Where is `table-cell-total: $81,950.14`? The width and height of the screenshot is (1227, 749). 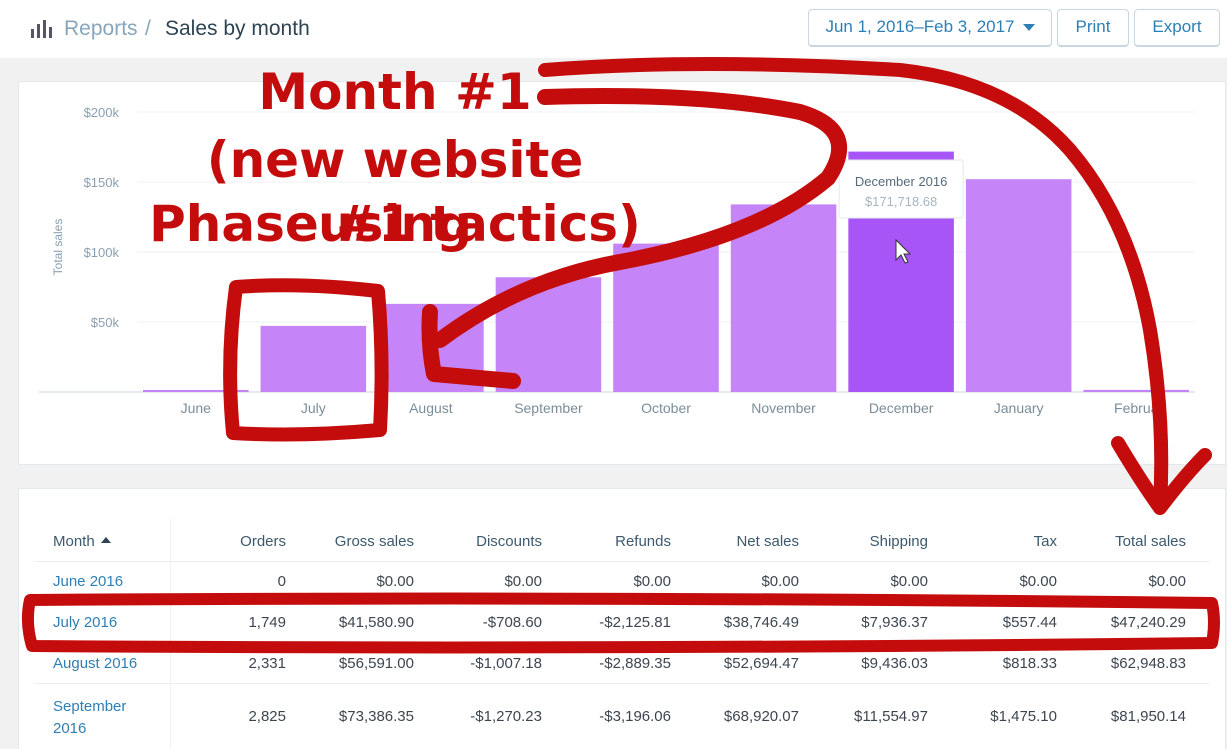
table-cell-total: $81,950.14 is located at coordinates (1148, 716).